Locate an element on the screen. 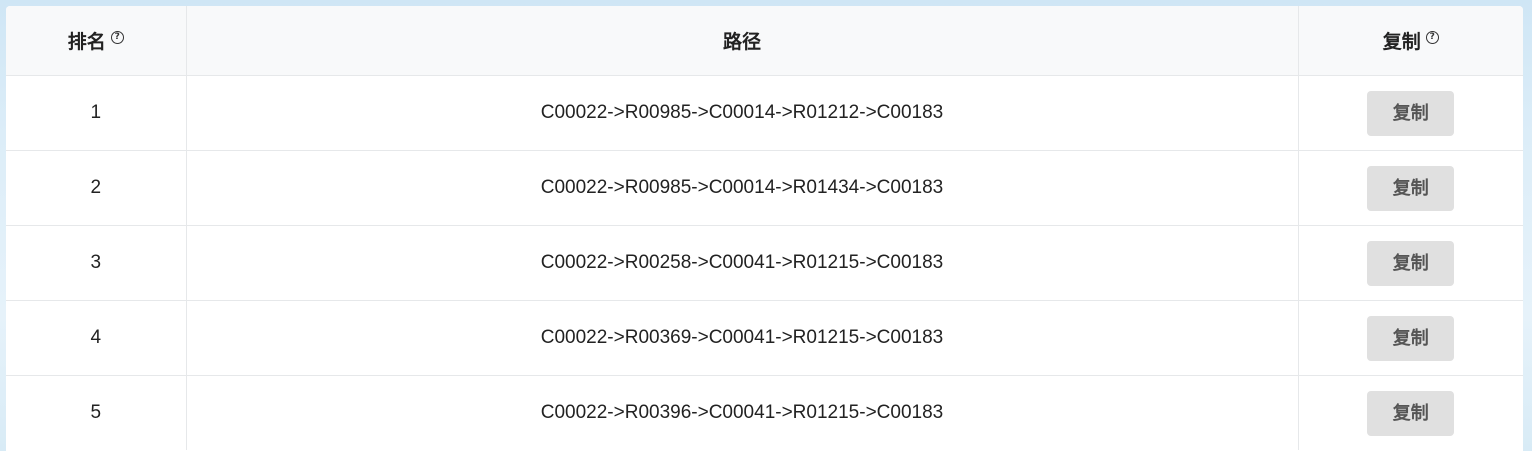 The width and height of the screenshot is (1532, 451). path-cell: C00022->R00396->C00041->R01215->C00183 is located at coordinates (742, 412).